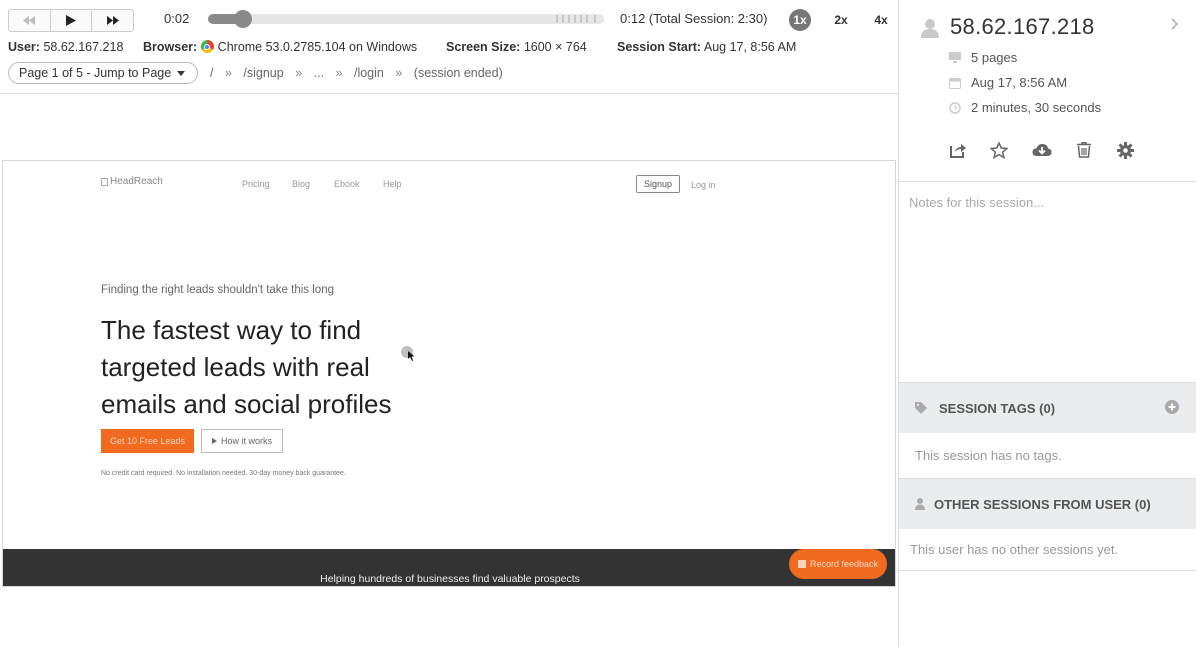 The height and width of the screenshot is (647, 1196). I want to click on fast-forward-icon, so click(112, 20).